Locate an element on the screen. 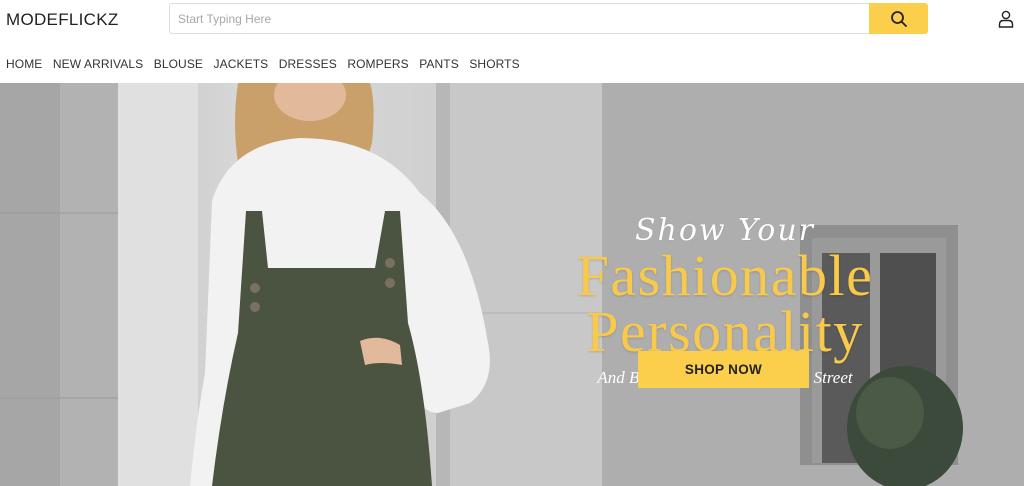  search-icon is located at coordinates (898, 18).